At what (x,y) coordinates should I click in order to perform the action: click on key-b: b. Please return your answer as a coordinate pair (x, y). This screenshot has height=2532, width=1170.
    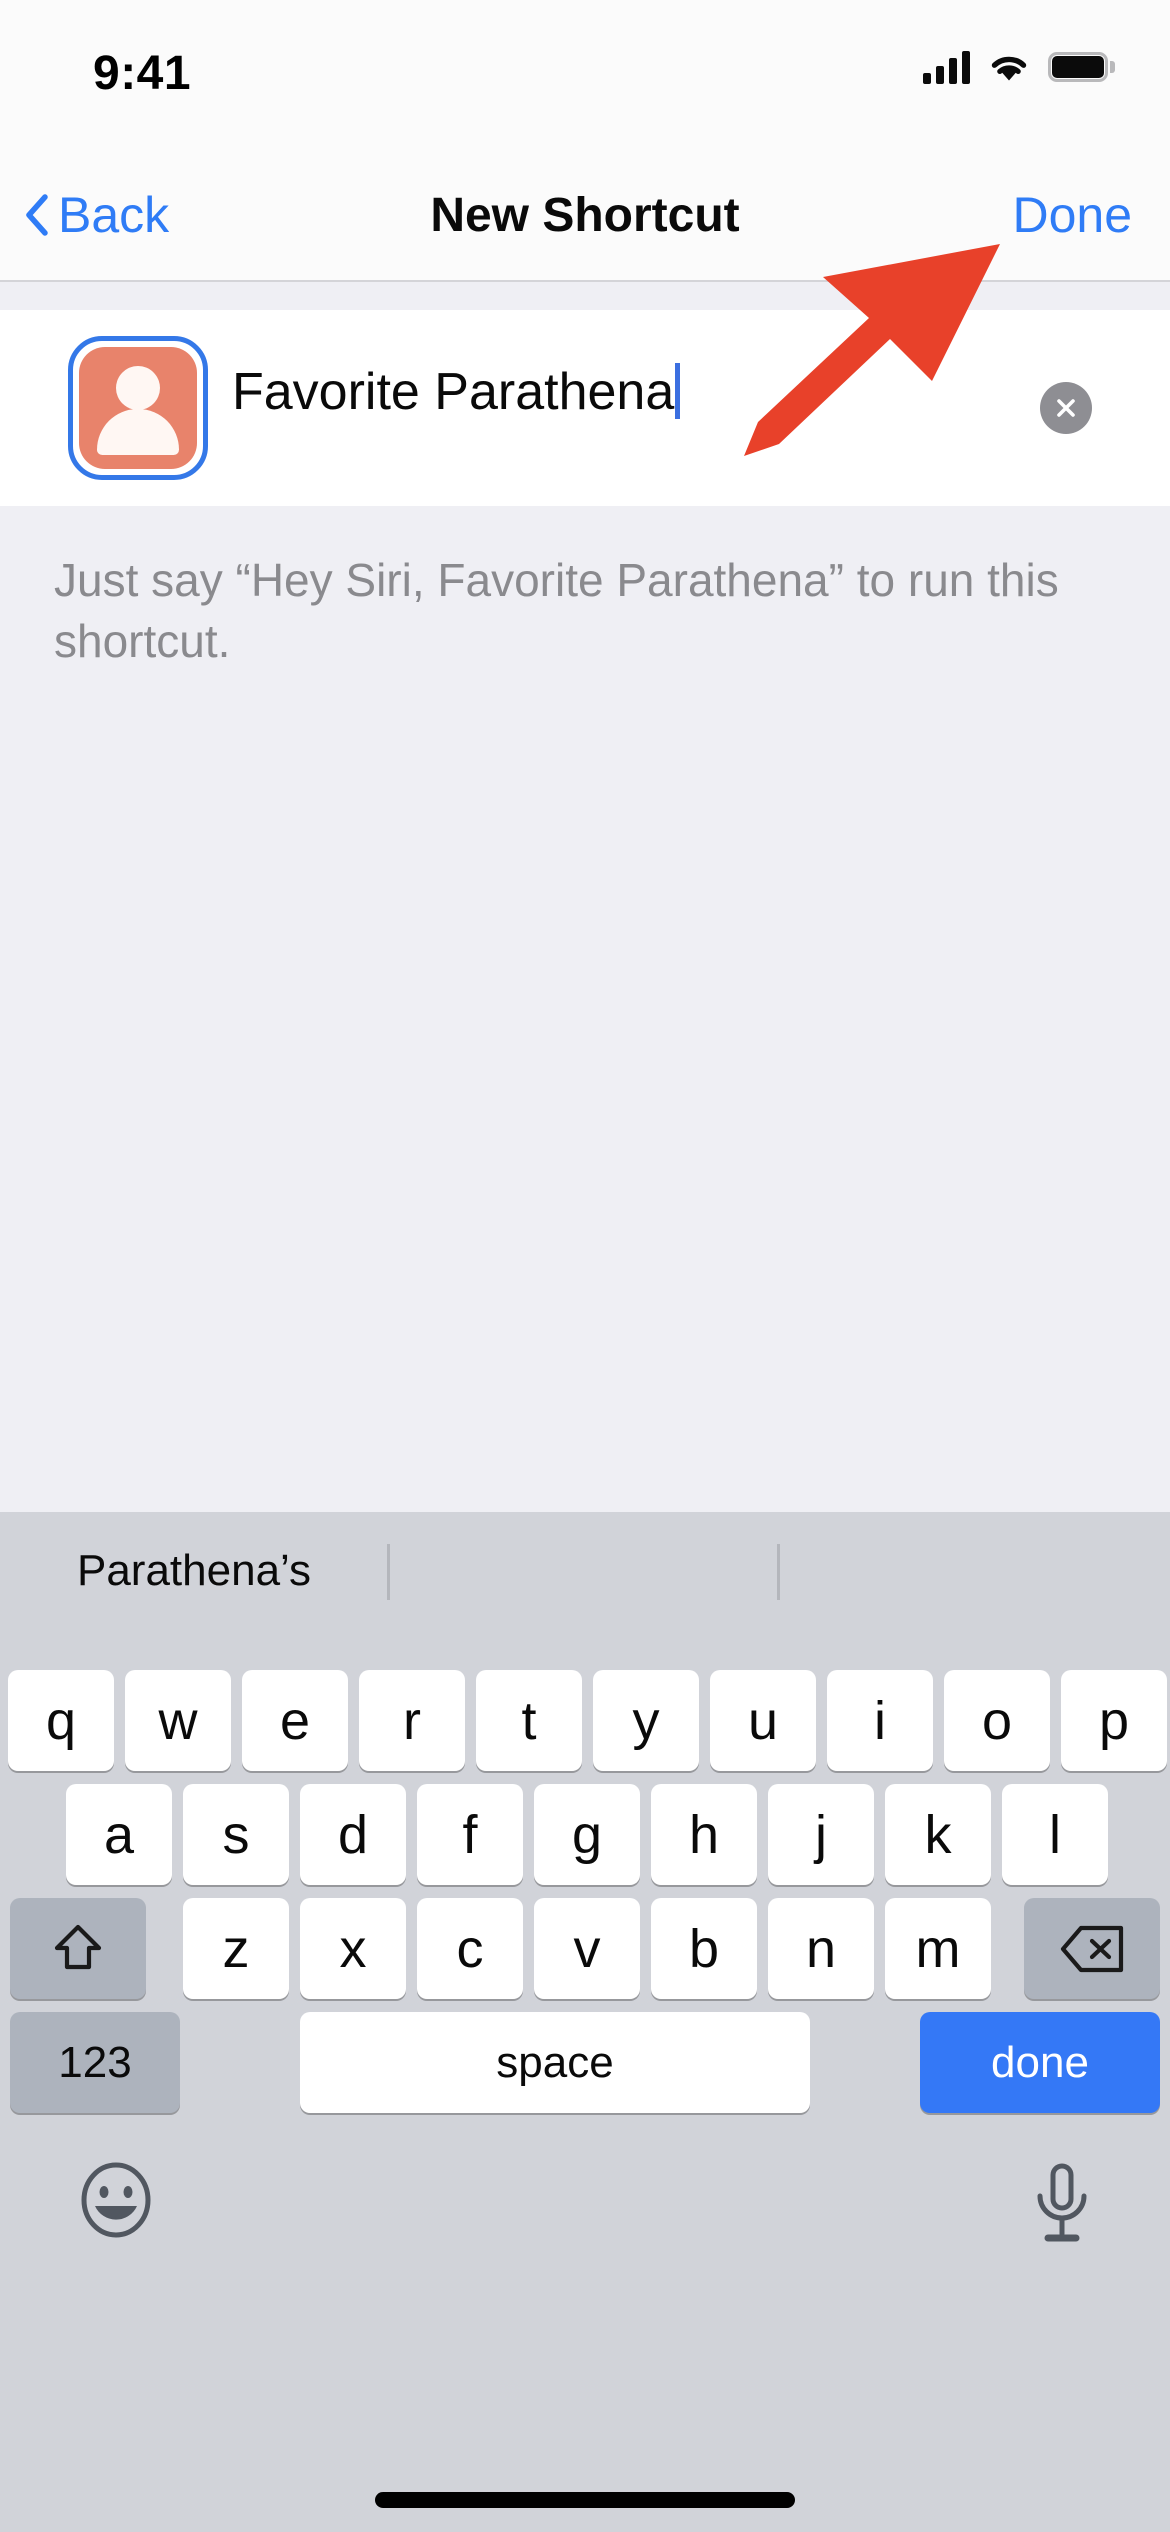
    Looking at the image, I should click on (704, 1948).